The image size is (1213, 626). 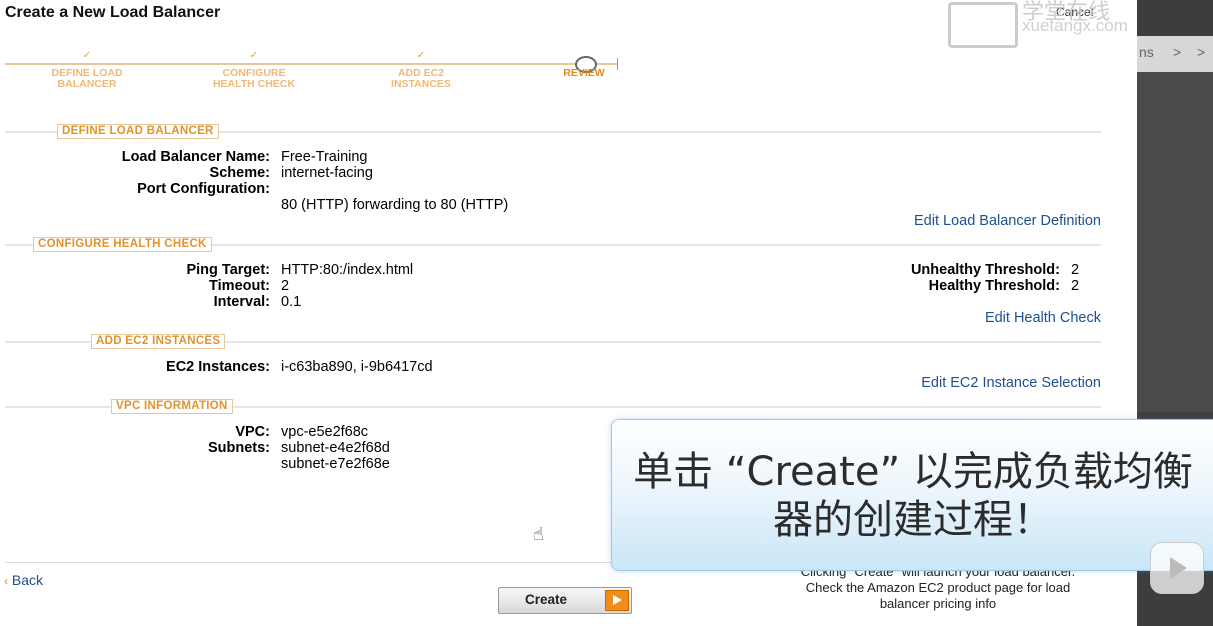 I want to click on ping-target-value: HTTP:80:/index.html, so click(x=347, y=270).